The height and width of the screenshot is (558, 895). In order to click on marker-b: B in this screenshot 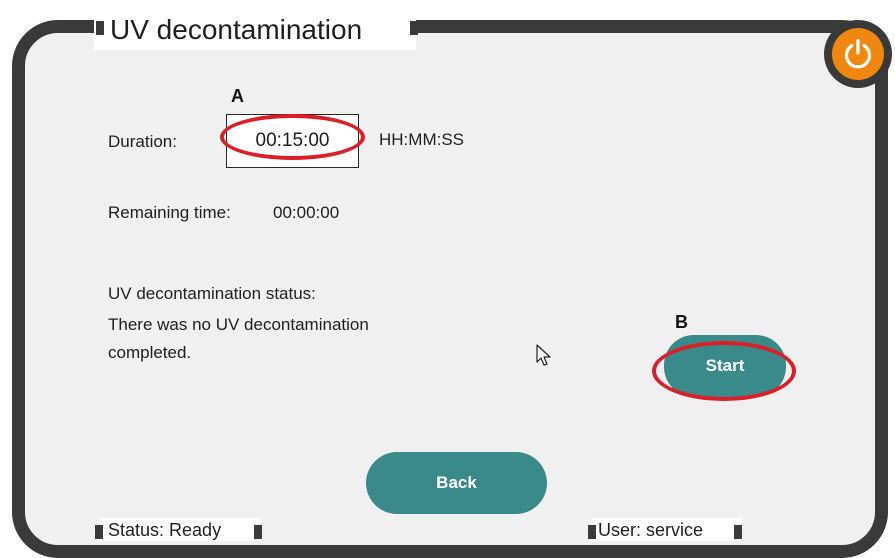, I will do `click(681, 322)`.